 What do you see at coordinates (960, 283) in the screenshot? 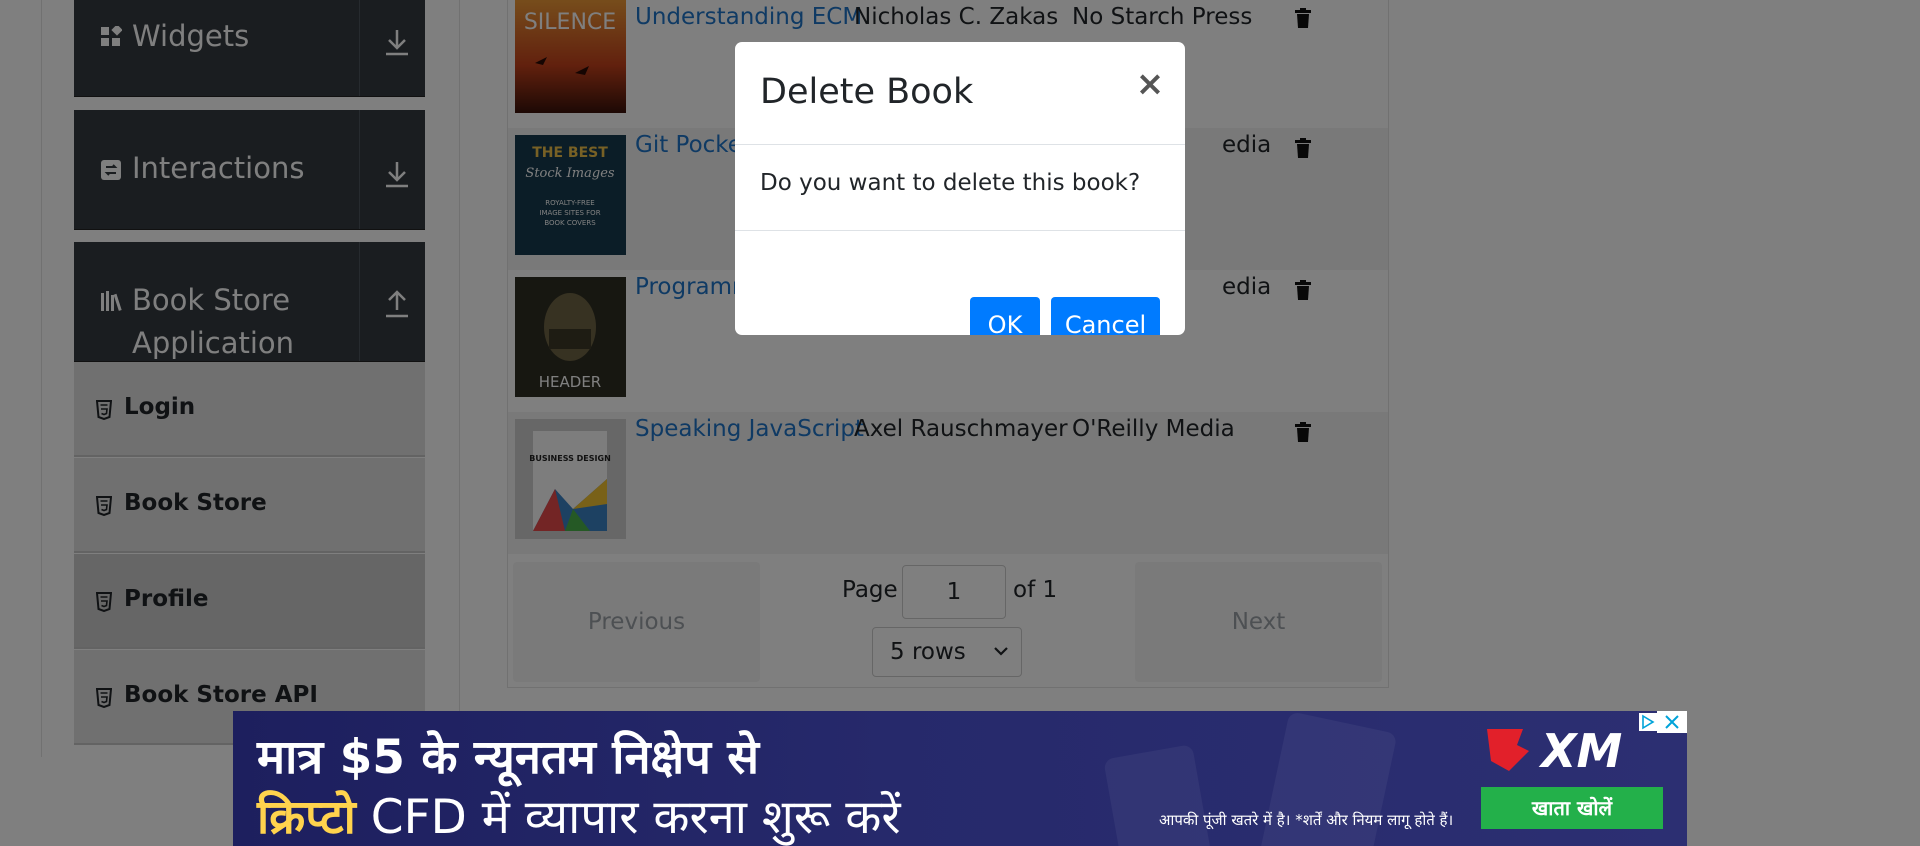
I see `modal-footer: OK Cancel` at bounding box center [960, 283].